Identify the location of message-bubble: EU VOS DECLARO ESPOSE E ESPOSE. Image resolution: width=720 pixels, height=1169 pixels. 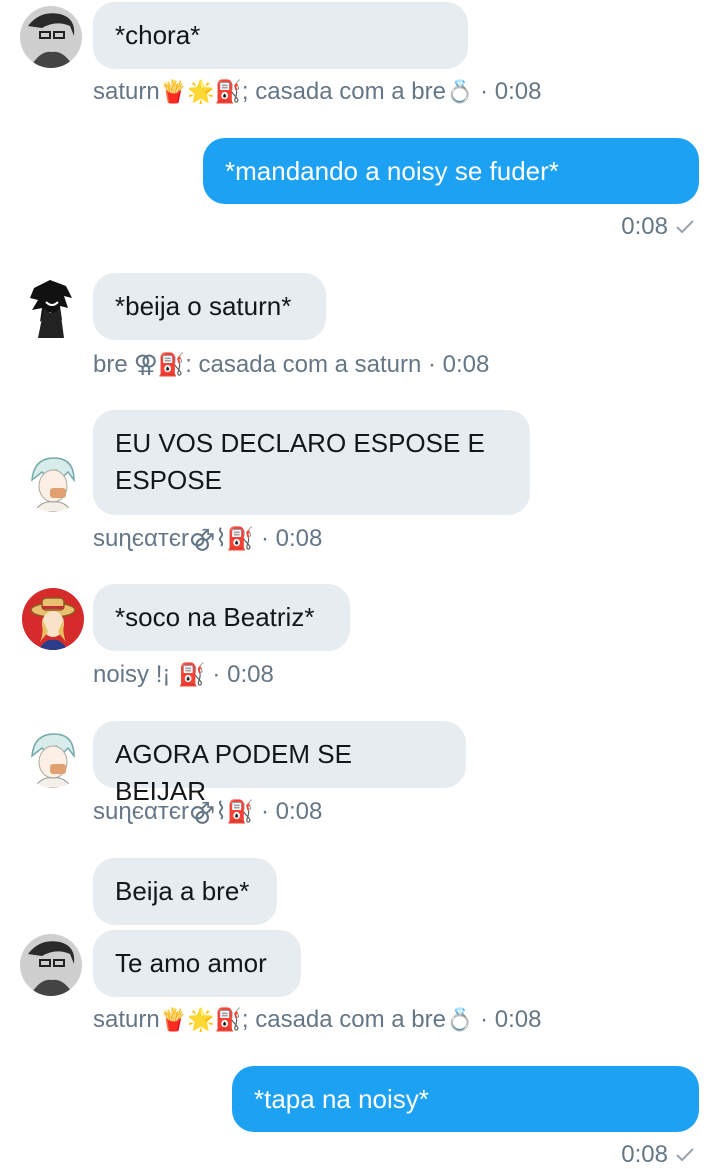
(311, 462).